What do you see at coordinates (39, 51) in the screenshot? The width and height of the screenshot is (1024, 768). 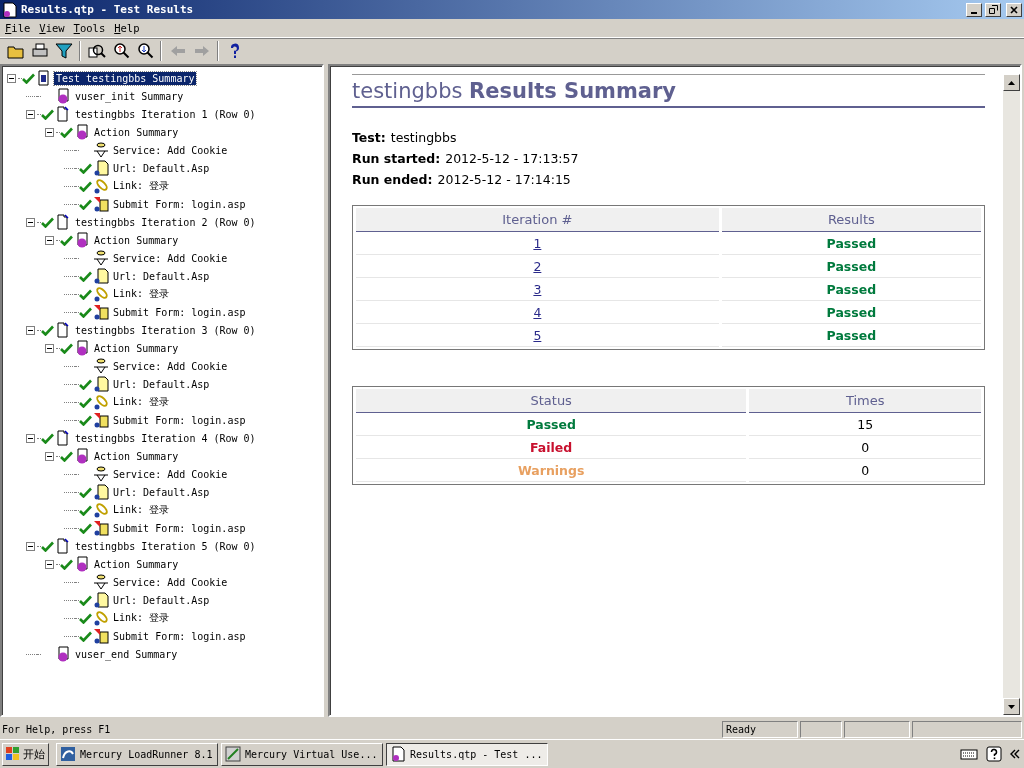 I see `printer-icon` at bounding box center [39, 51].